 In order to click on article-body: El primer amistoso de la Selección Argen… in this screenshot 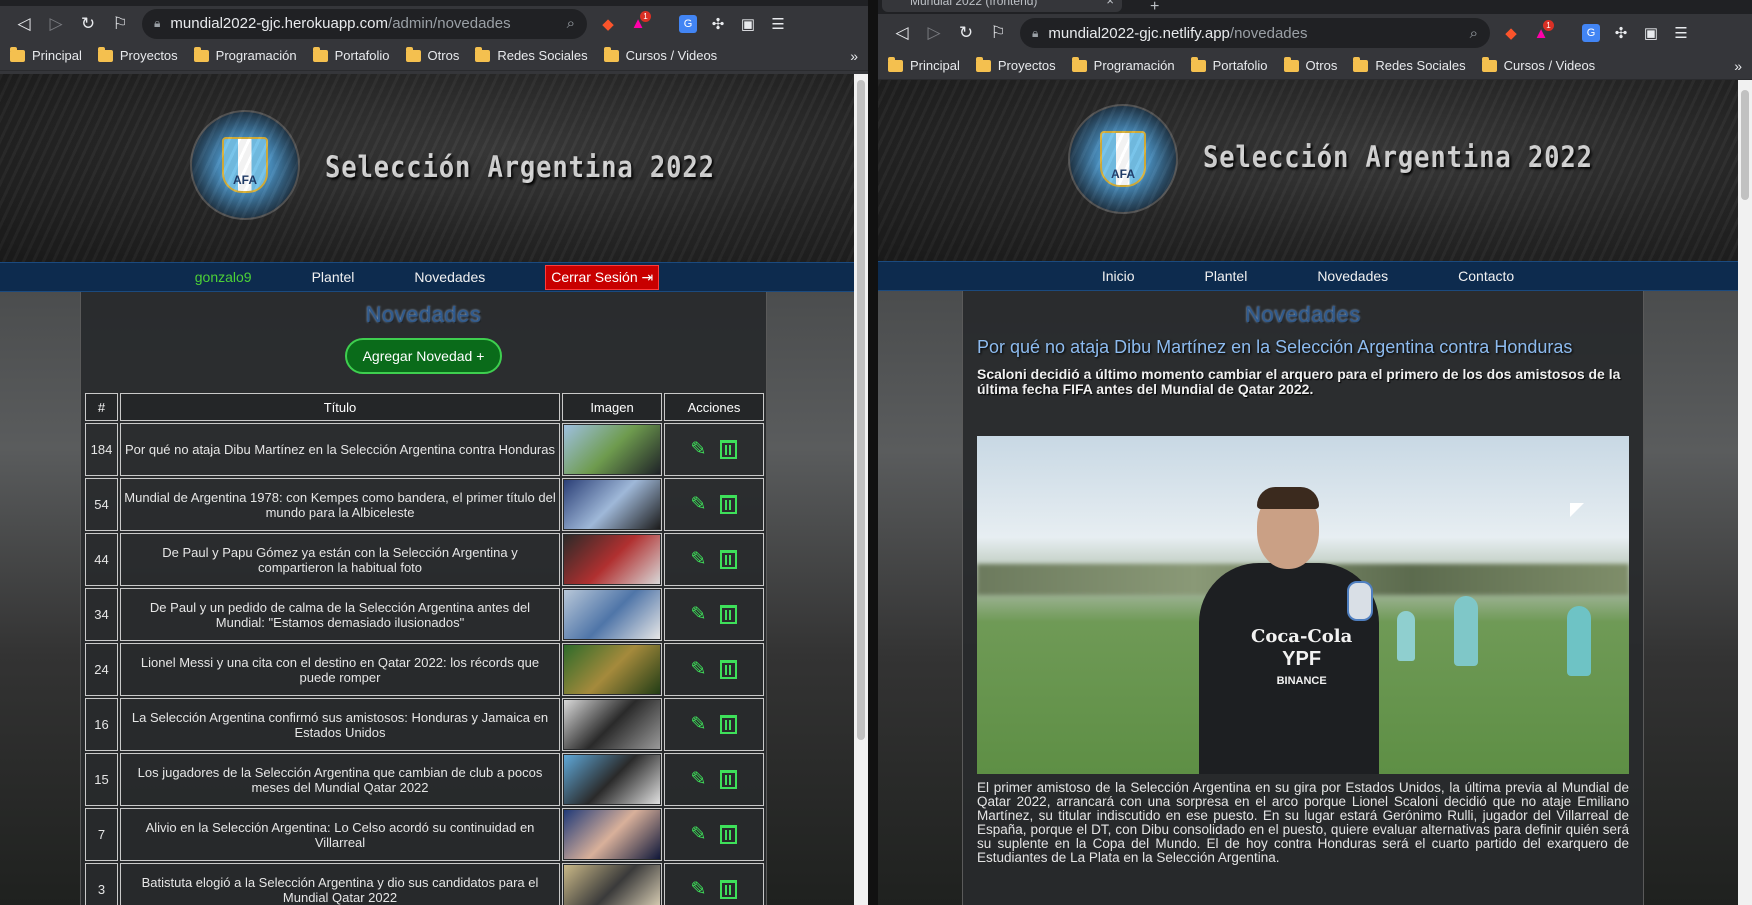, I will do `click(1303, 822)`.